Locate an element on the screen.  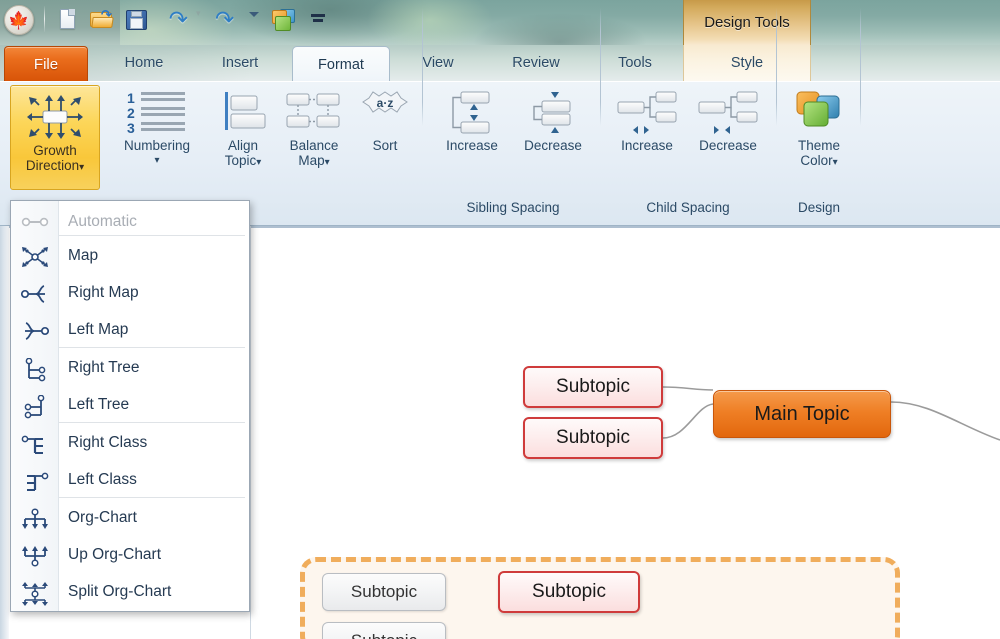
svg-text: 2 is located at coordinates (131, 113).